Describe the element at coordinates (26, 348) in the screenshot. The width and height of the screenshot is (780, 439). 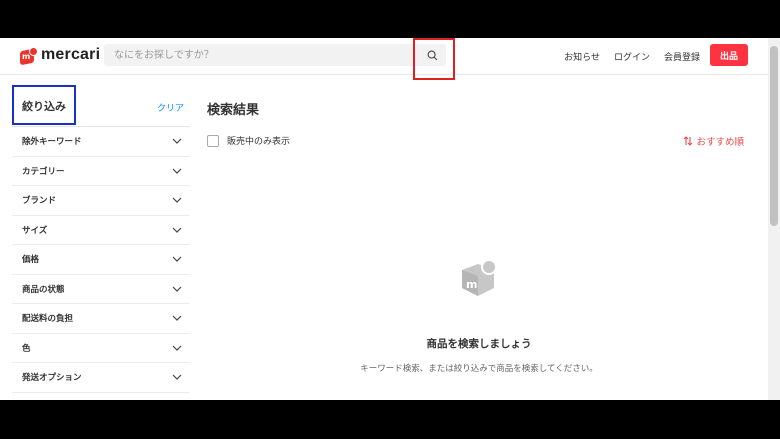
I see `filter-label: 色` at that location.